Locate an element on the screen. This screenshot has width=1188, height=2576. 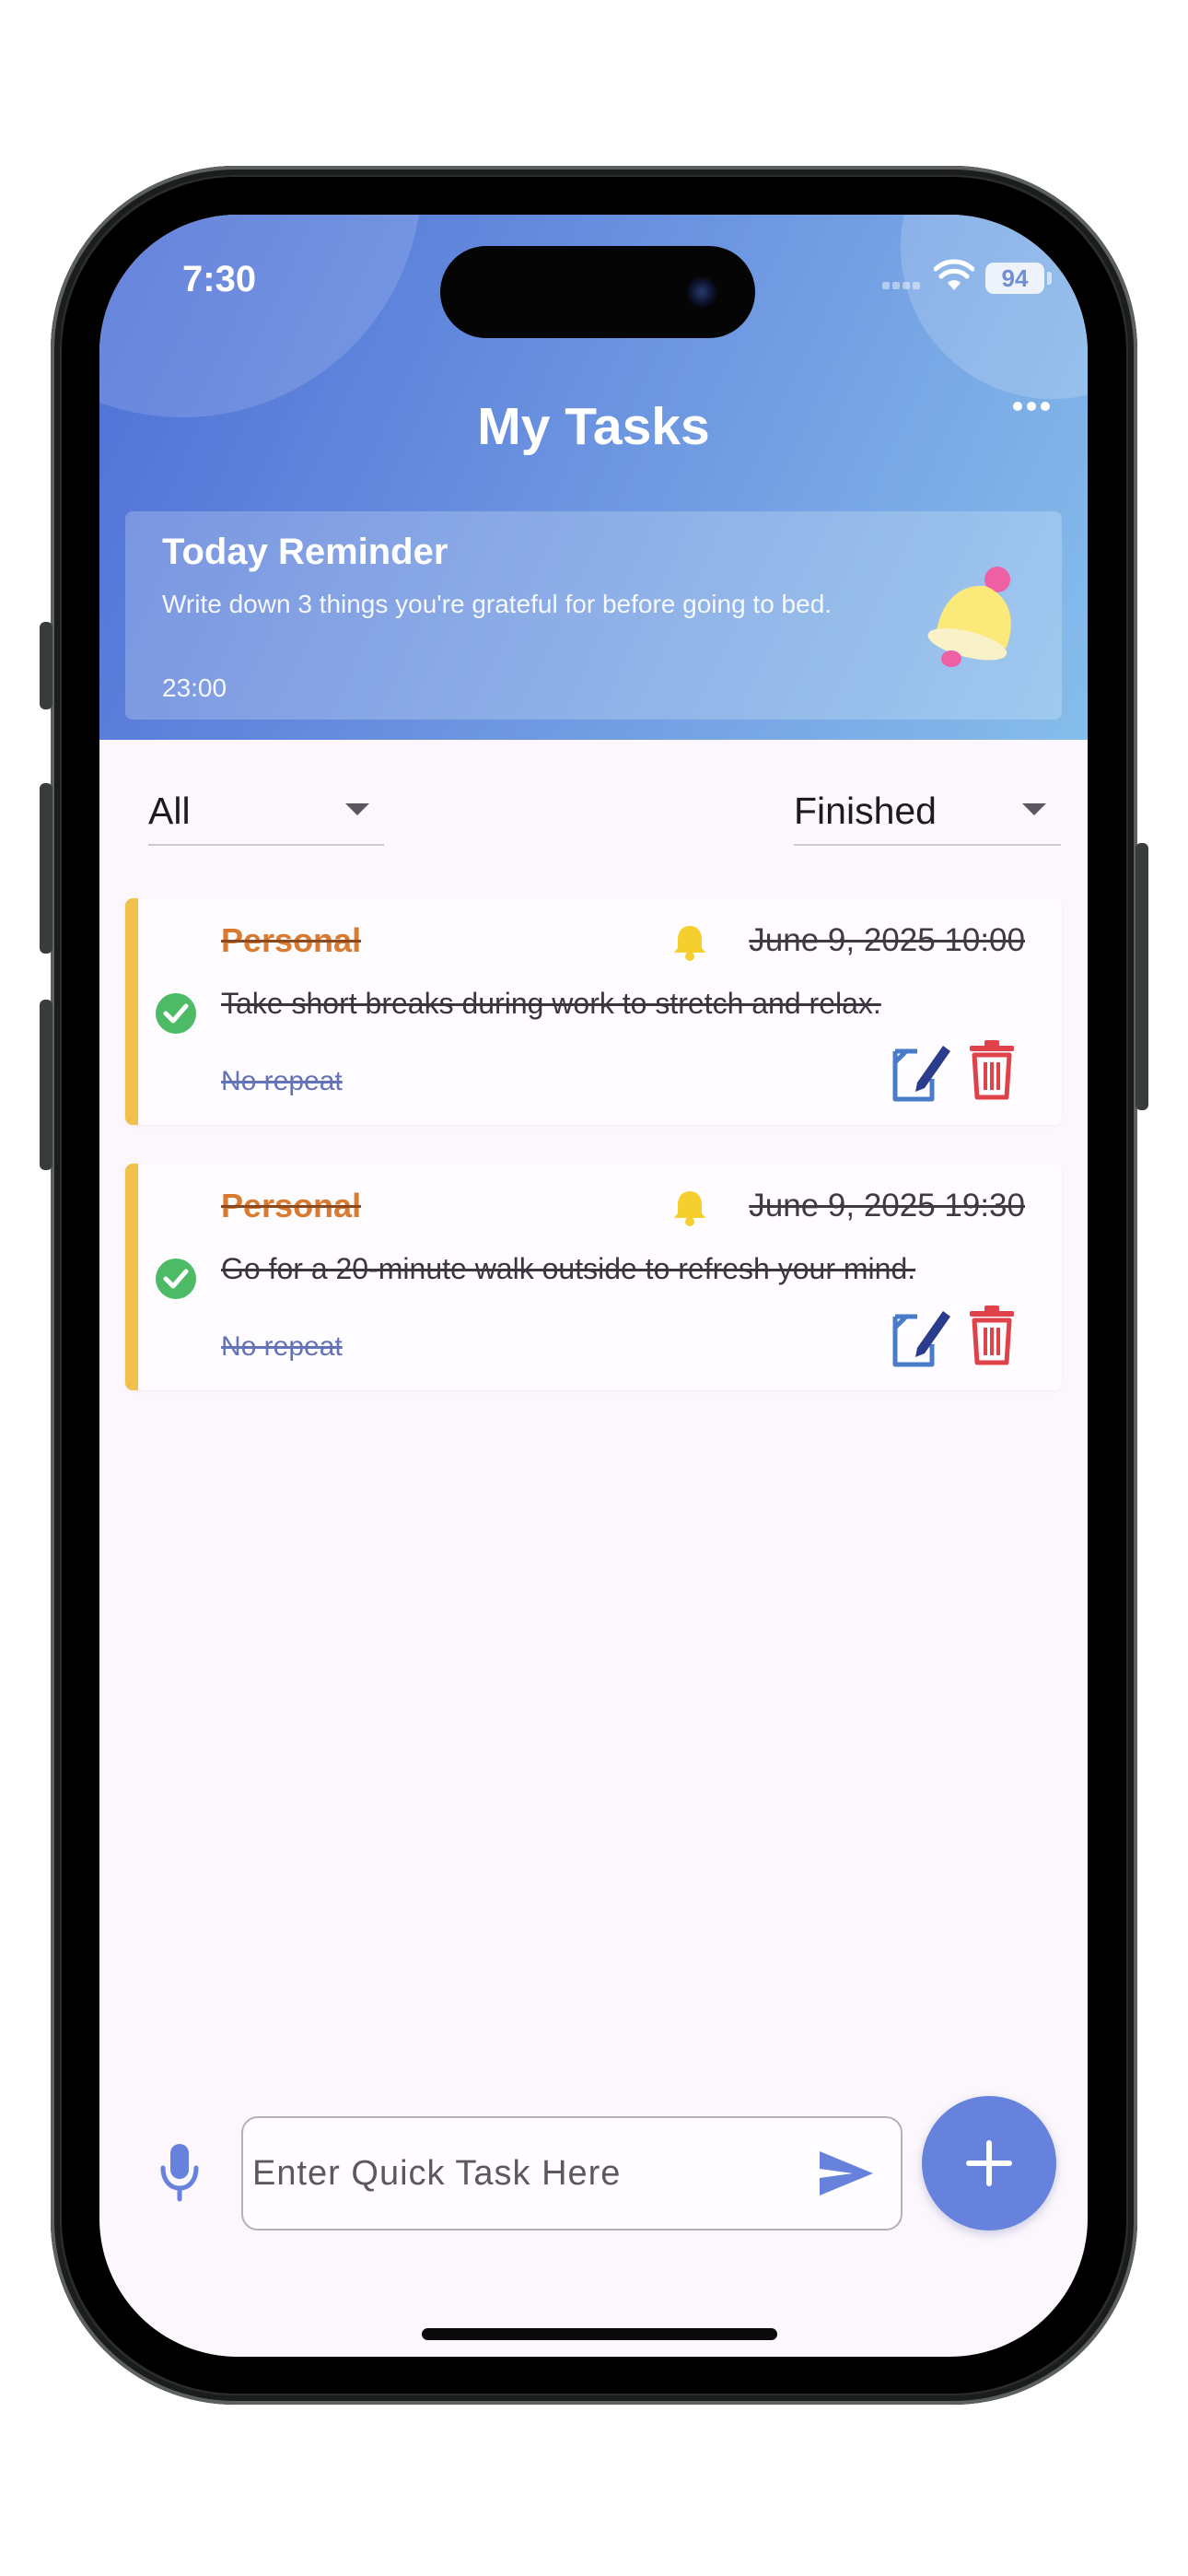
battery-tip is located at coordinates (1049, 278).